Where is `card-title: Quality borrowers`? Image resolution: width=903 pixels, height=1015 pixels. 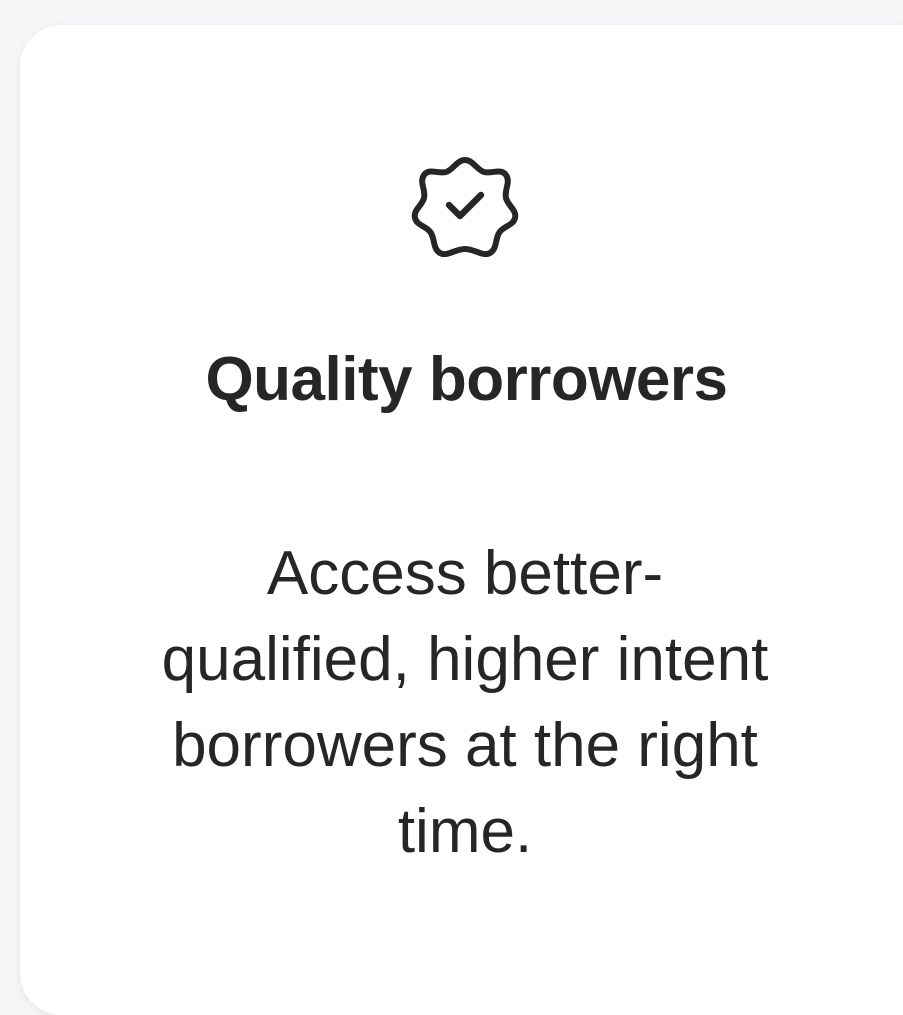 card-title: Quality borrowers is located at coordinates (466, 379).